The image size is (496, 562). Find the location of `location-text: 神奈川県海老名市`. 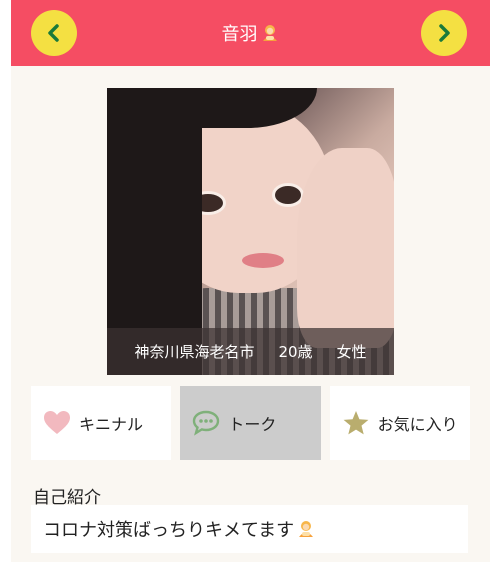

location-text: 神奈川県海老名市 is located at coordinates (194, 352).